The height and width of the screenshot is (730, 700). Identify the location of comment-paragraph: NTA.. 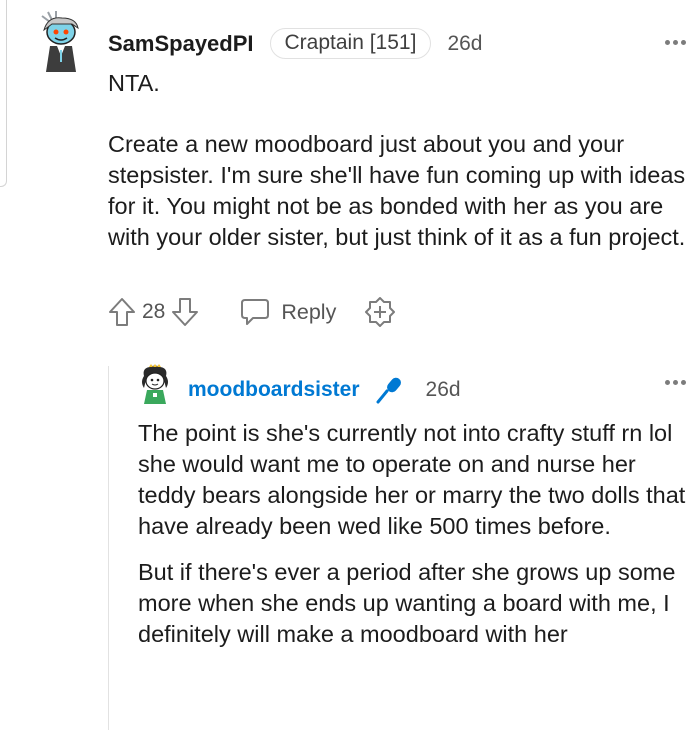
(134, 83).